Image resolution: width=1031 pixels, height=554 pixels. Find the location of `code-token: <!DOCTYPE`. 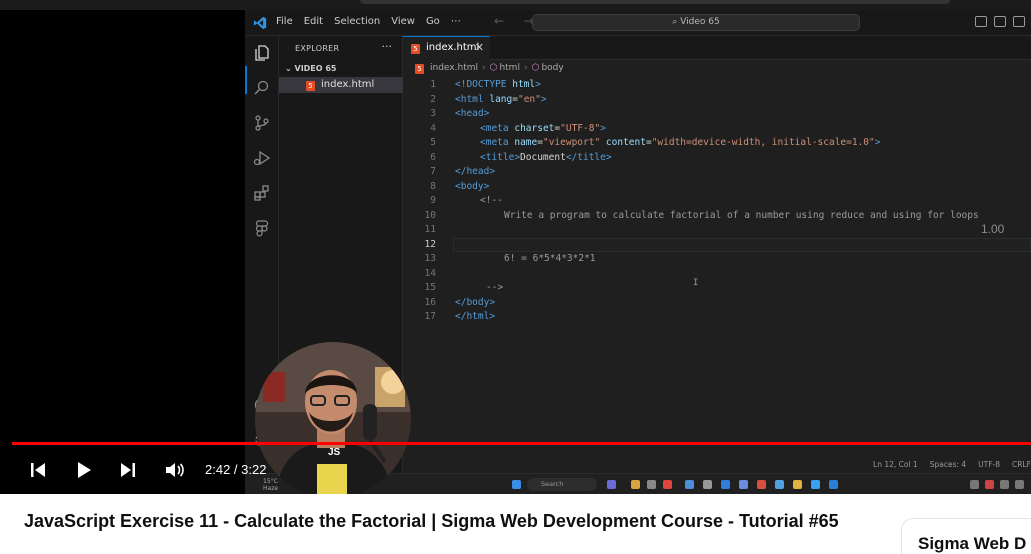

code-token: <!DOCTYPE is located at coordinates (481, 84).